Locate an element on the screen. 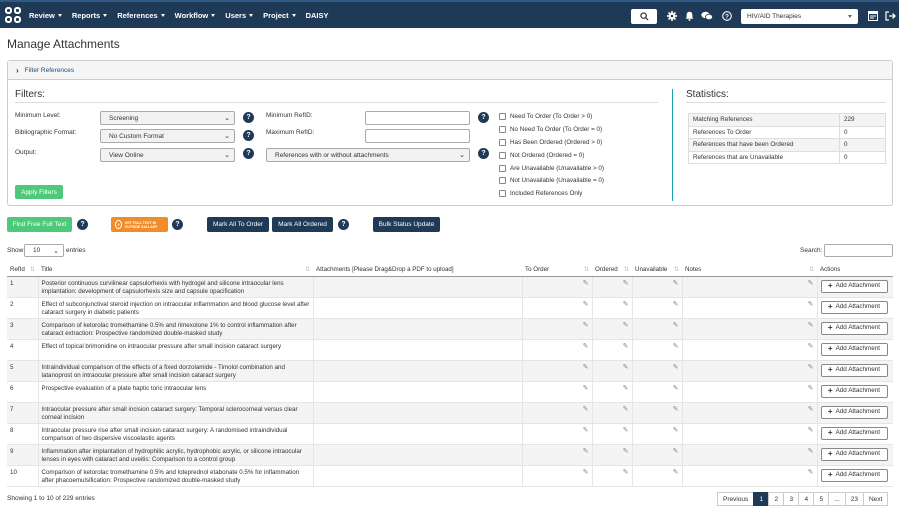  screen-icon is located at coordinates (873, 16).